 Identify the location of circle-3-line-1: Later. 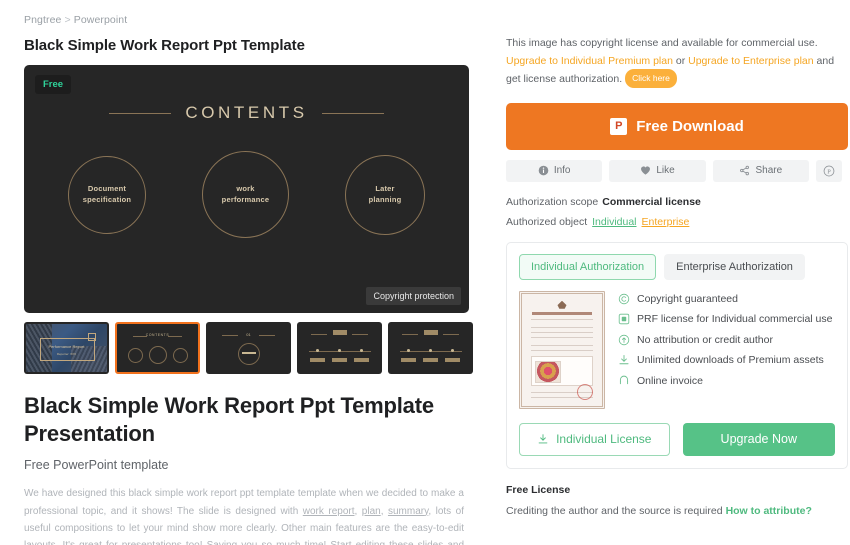
(385, 188).